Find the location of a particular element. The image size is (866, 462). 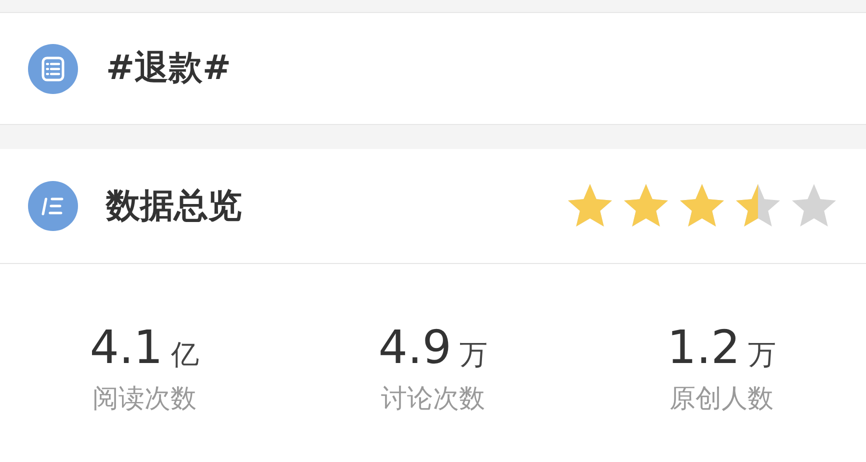

topic-title: #退款# is located at coordinates (168, 68).